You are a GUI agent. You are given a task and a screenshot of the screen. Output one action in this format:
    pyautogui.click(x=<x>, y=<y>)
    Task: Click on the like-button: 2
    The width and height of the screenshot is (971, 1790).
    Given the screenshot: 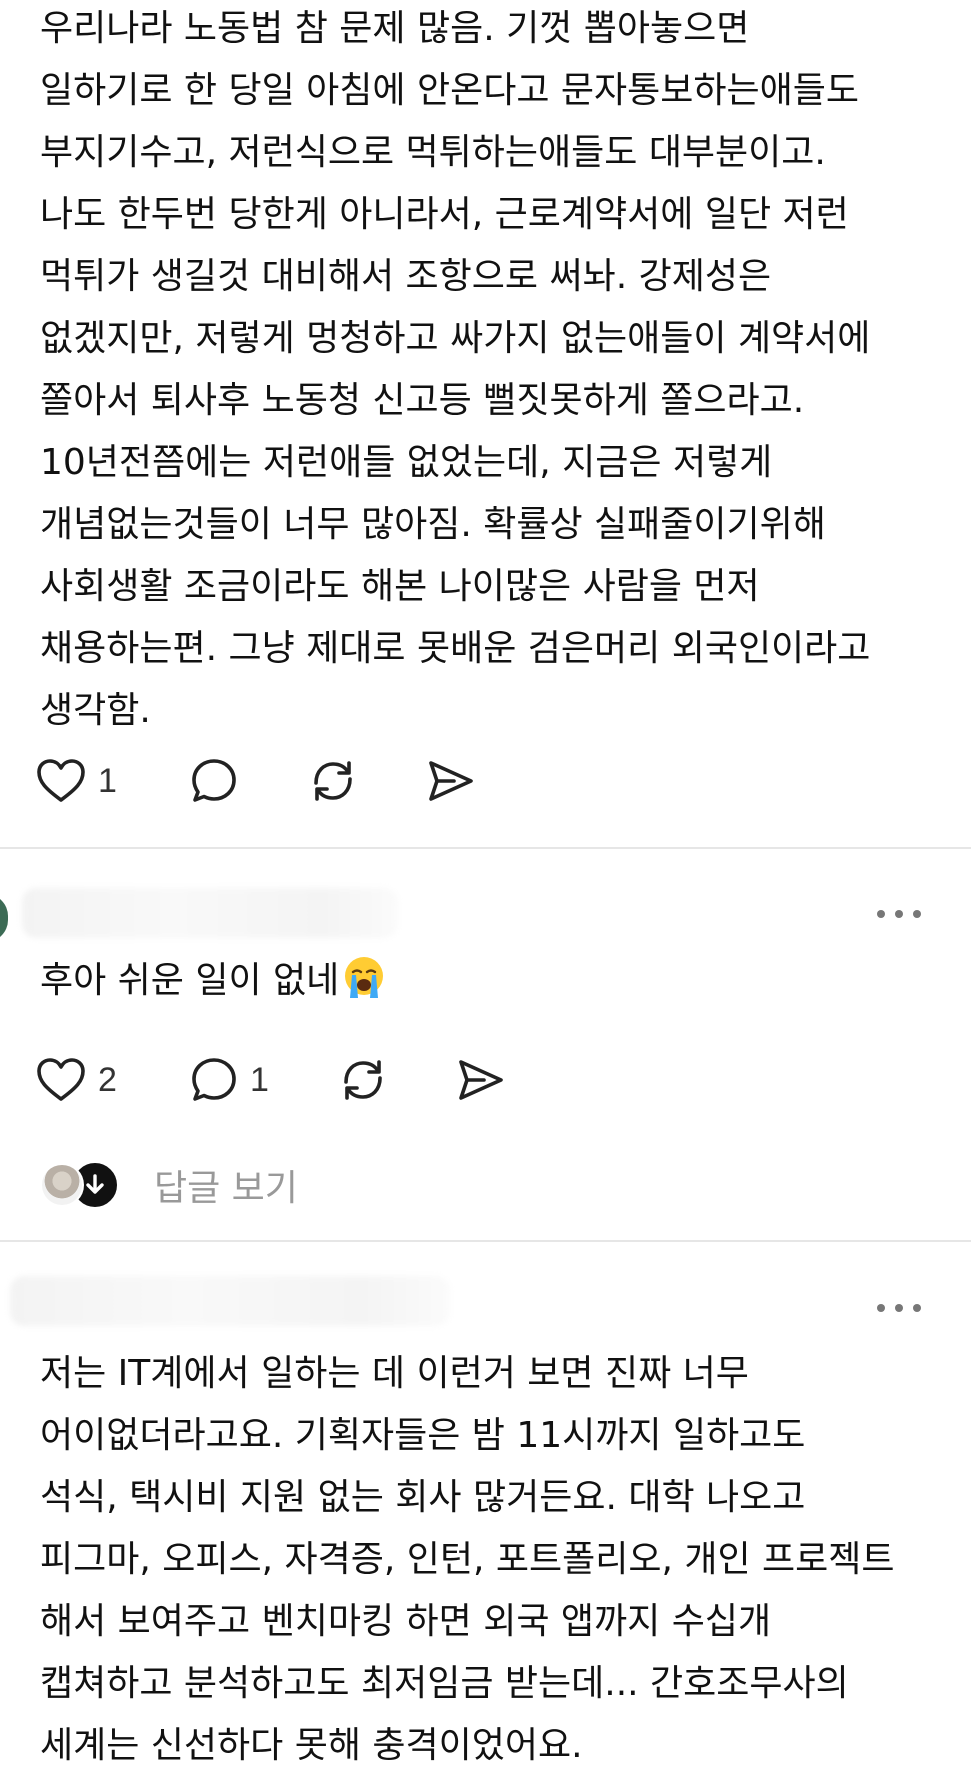 What is the action you would take?
    pyautogui.click(x=76, y=1080)
    